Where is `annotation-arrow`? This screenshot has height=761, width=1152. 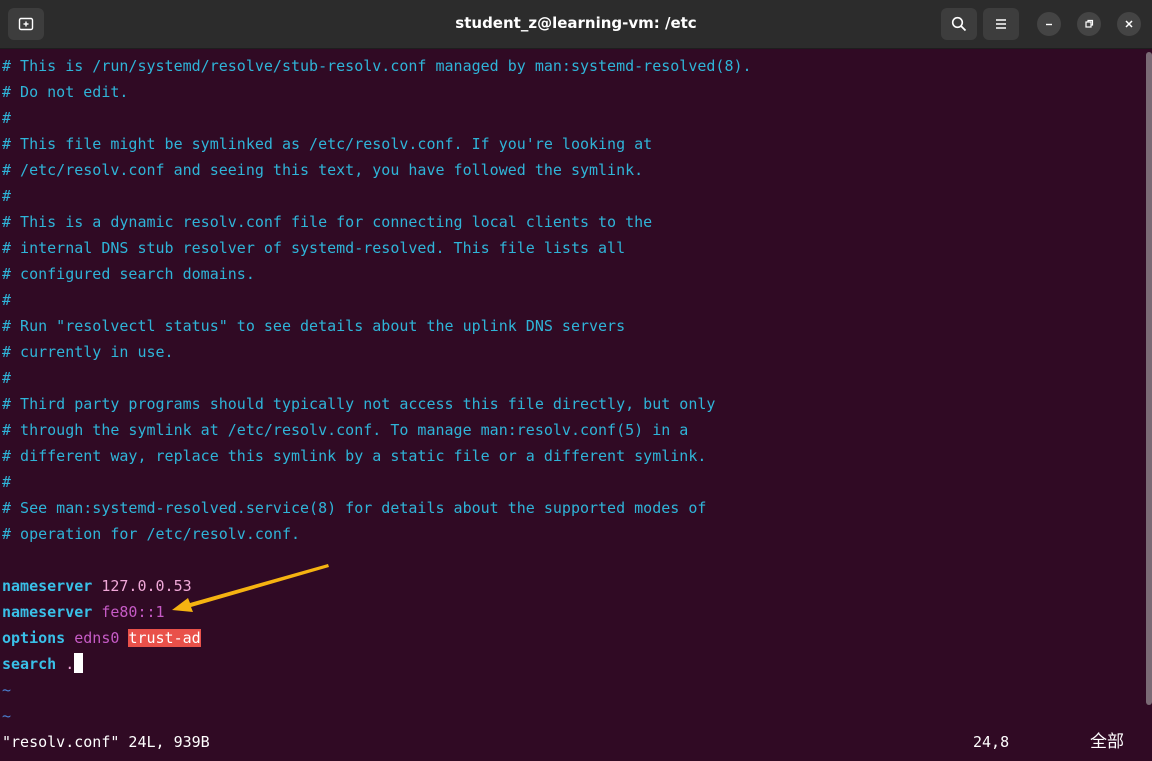 annotation-arrow is located at coordinates (250, 588).